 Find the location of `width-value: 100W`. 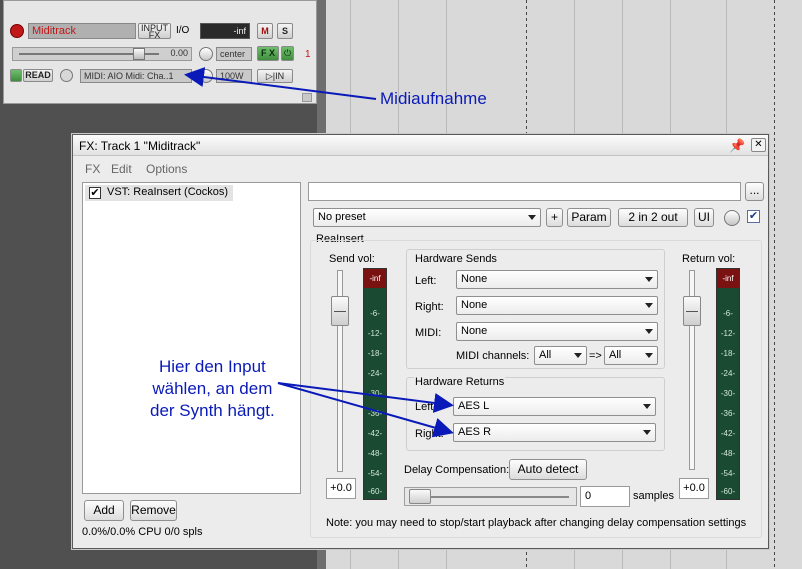

width-value: 100W is located at coordinates (234, 76).